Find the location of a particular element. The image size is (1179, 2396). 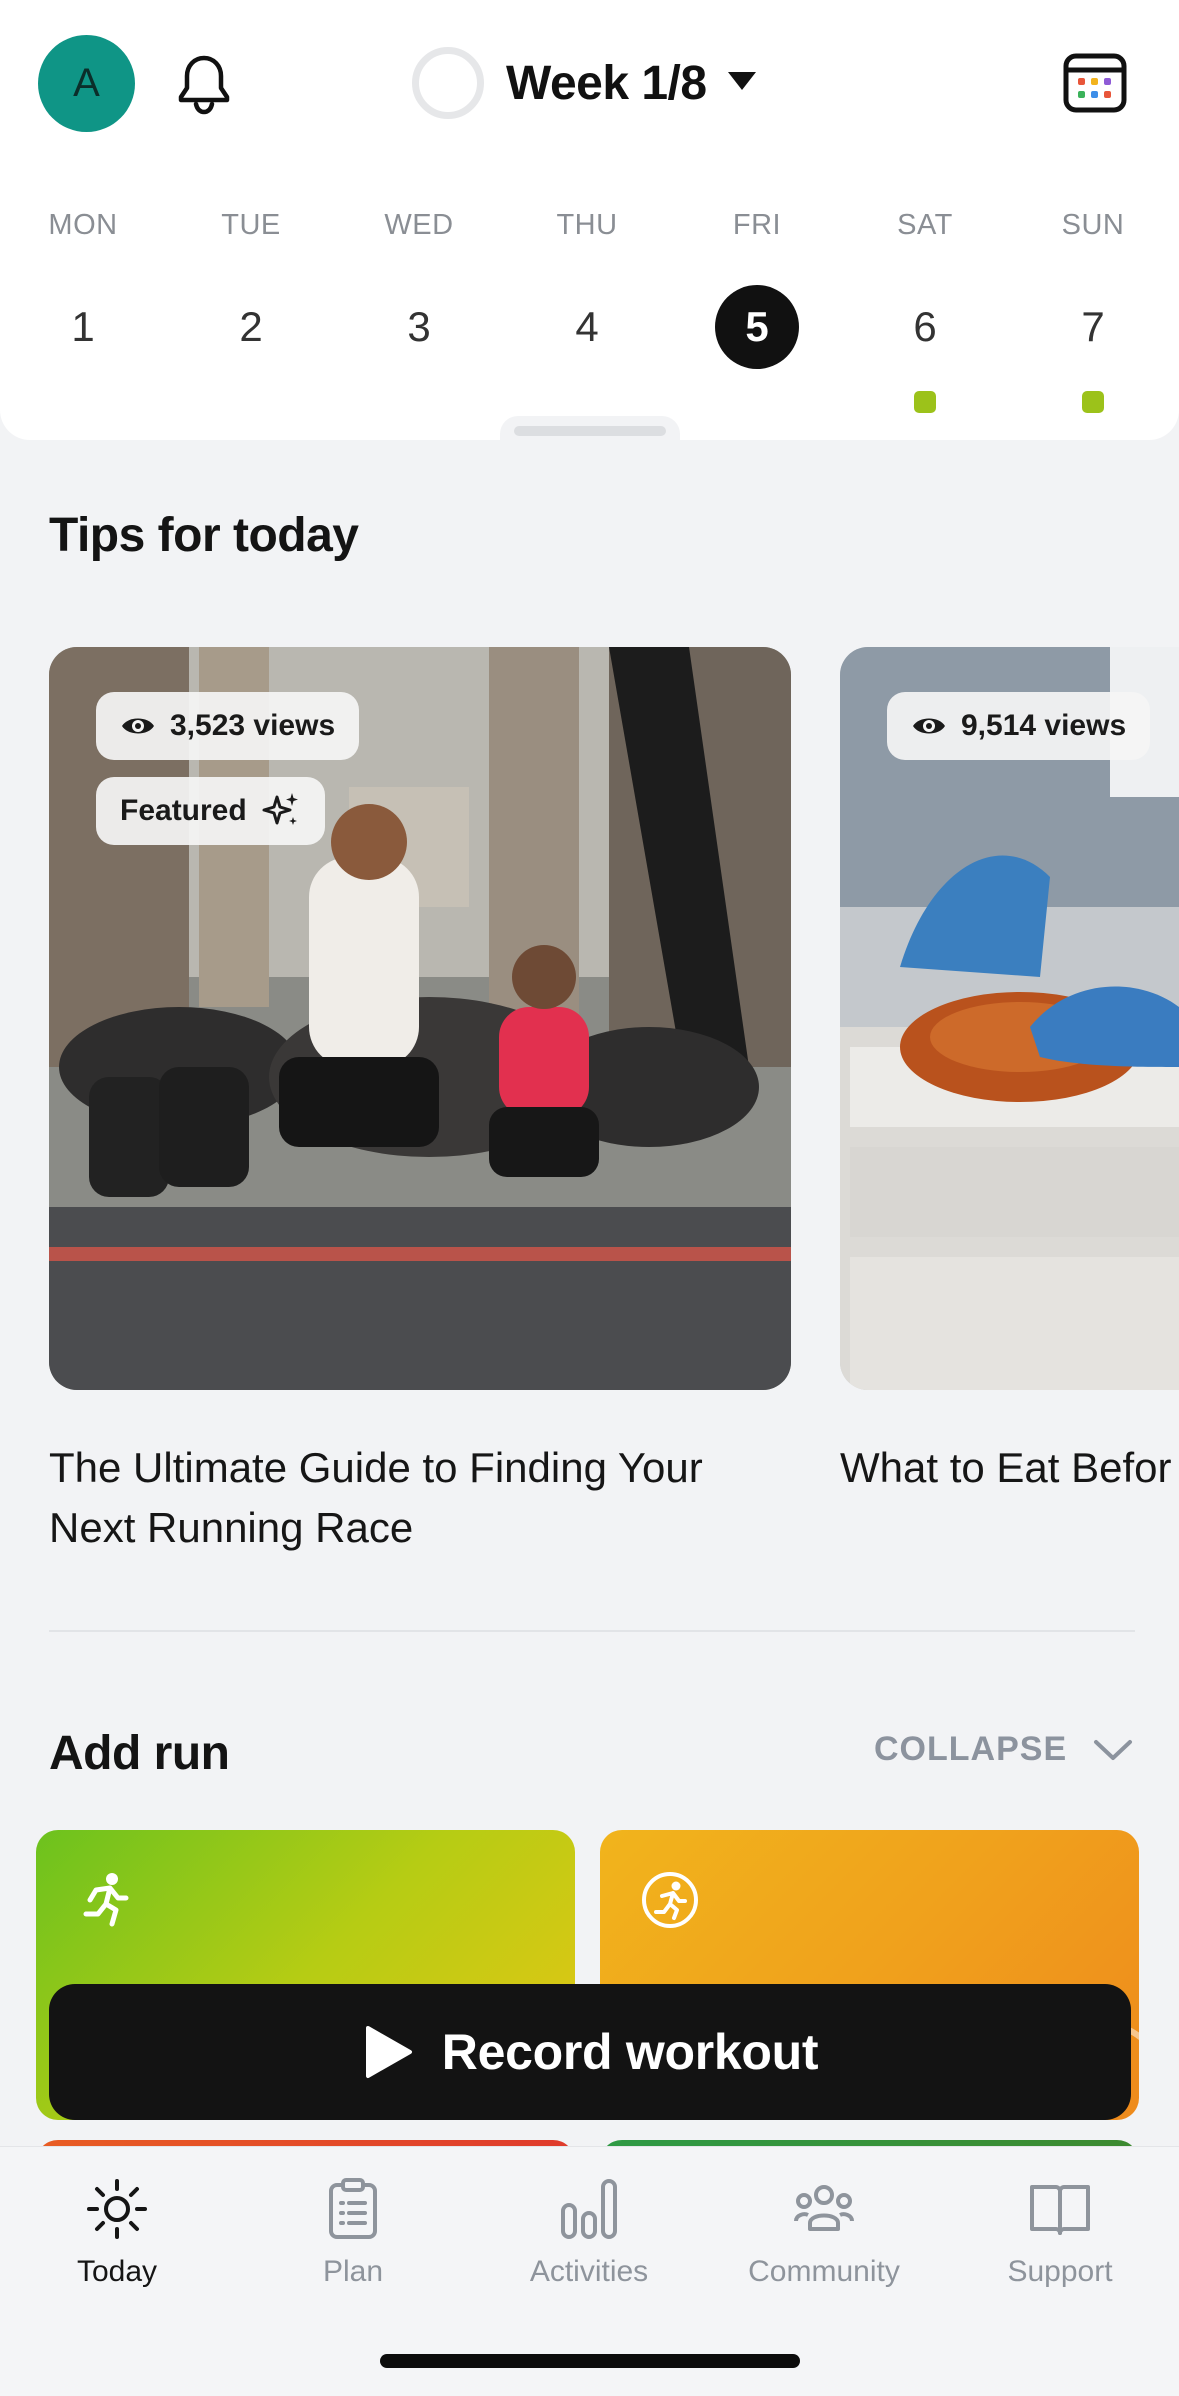

featured-label: Featured is located at coordinates (183, 810).